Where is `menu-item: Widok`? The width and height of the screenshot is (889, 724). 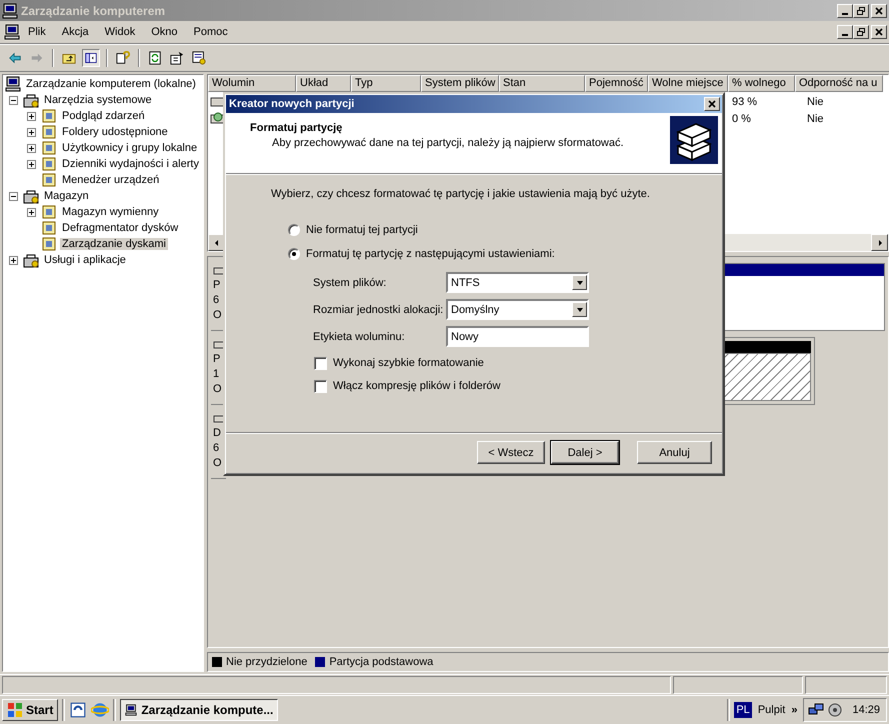 menu-item: Widok is located at coordinates (120, 32).